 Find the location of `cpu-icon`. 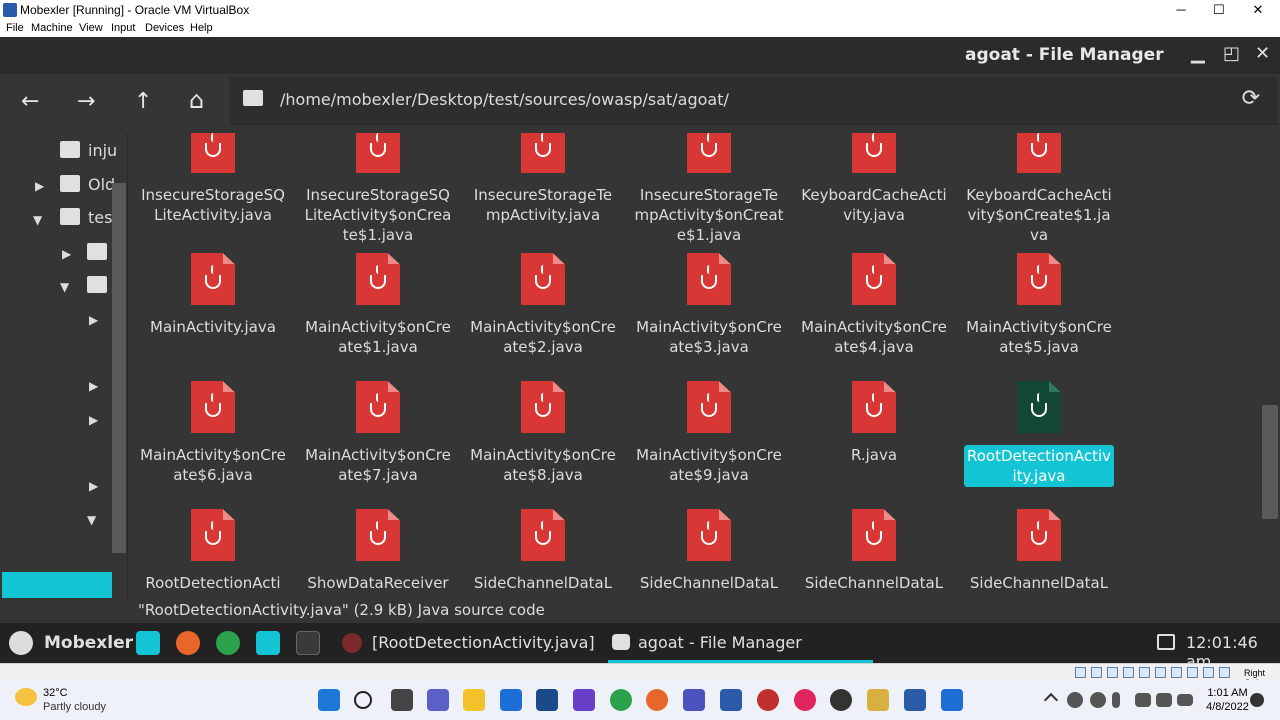

cpu-icon is located at coordinates (1208, 672).